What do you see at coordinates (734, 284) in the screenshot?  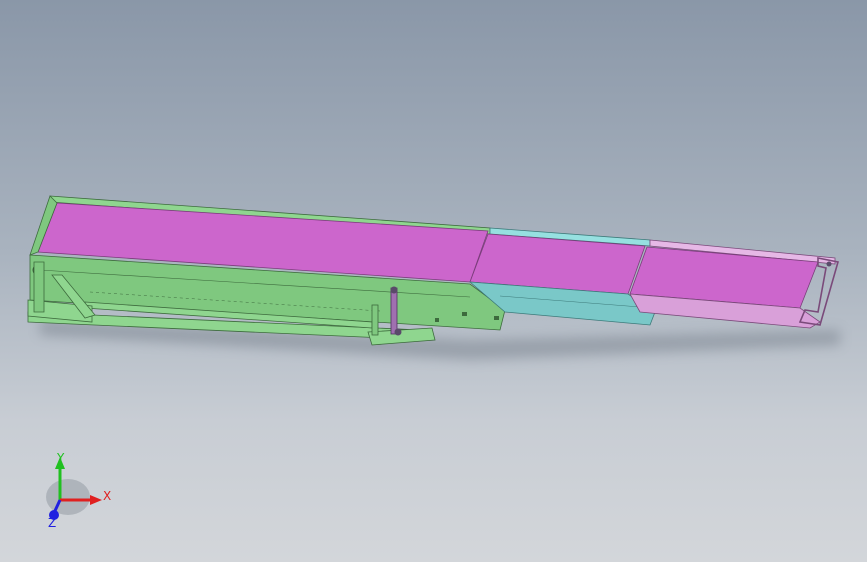 I see `end-telescopic-section` at bounding box center [734, 284].